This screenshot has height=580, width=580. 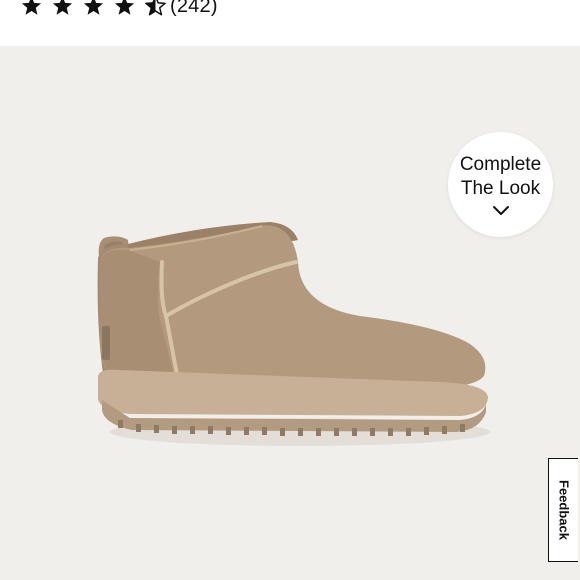 I want to click on rating-bar: (242), so click(x=290, y=23).